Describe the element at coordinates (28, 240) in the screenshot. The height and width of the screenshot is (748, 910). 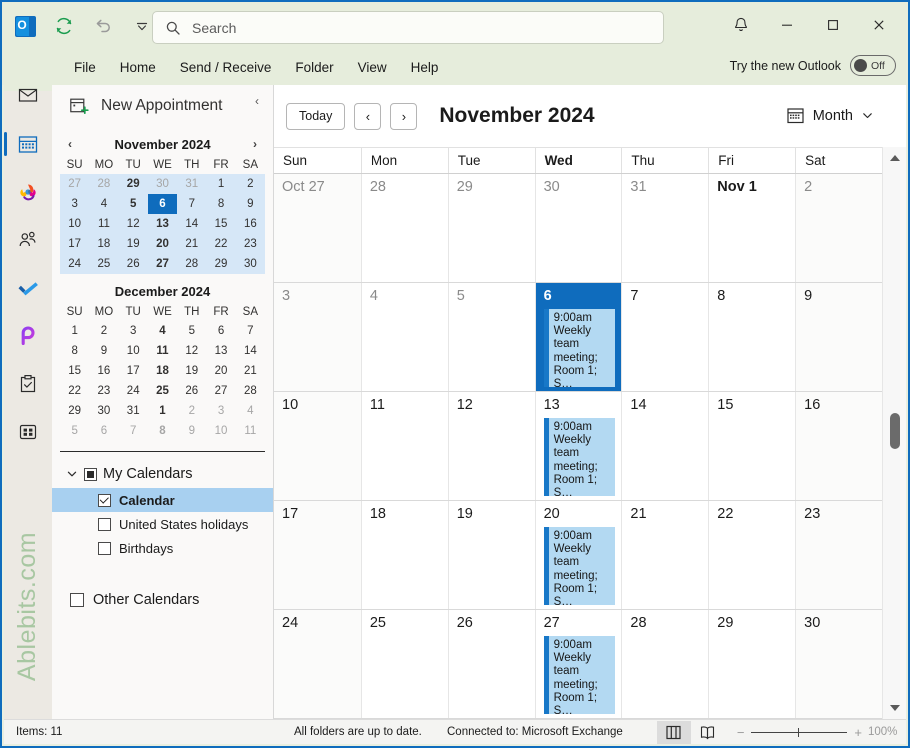
I see `rail-item-people` at that location.